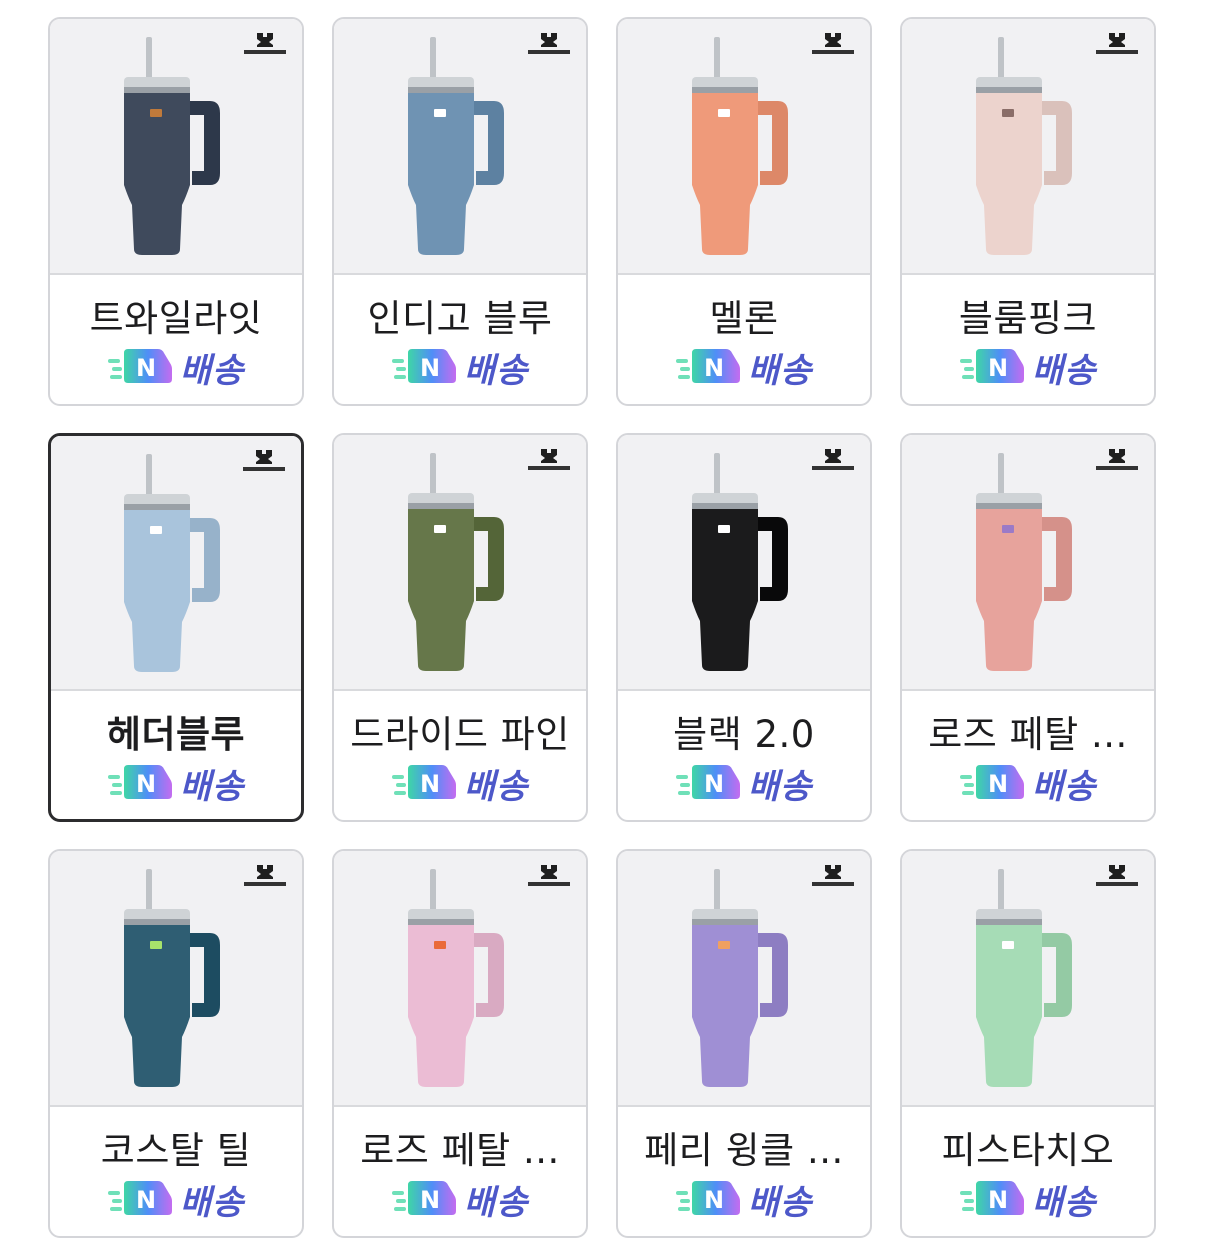  What do you see at coordinates (1028, 1150) in the screenshot?
I see `product-option-name: 피스타치오` at bounding box center [1028, 1150].